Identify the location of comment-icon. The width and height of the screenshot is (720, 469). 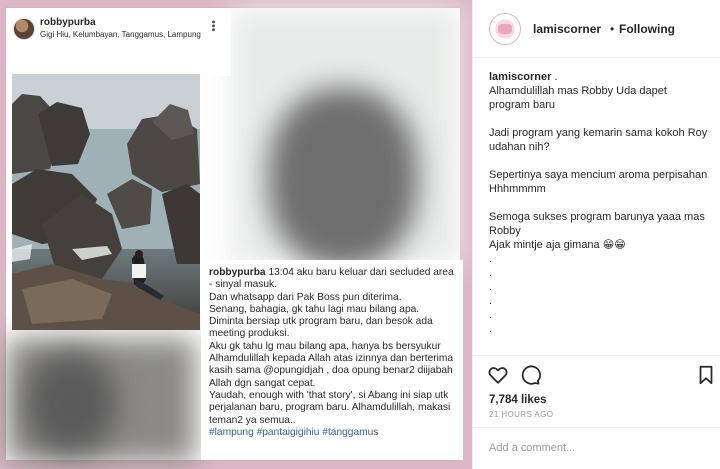
(530, 375).